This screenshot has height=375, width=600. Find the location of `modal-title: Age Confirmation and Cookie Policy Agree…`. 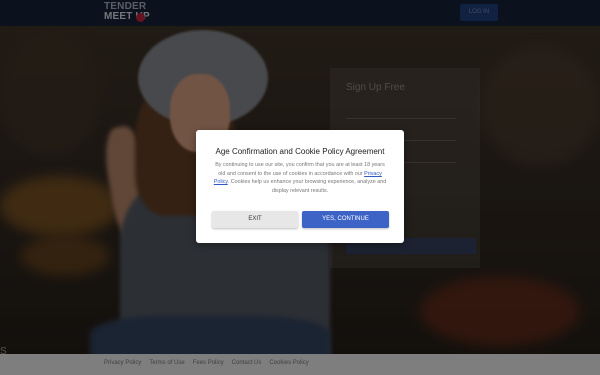

modal-title: Age Confirmation and Cookie Policy Agree… is located at coordinates (300, 151).